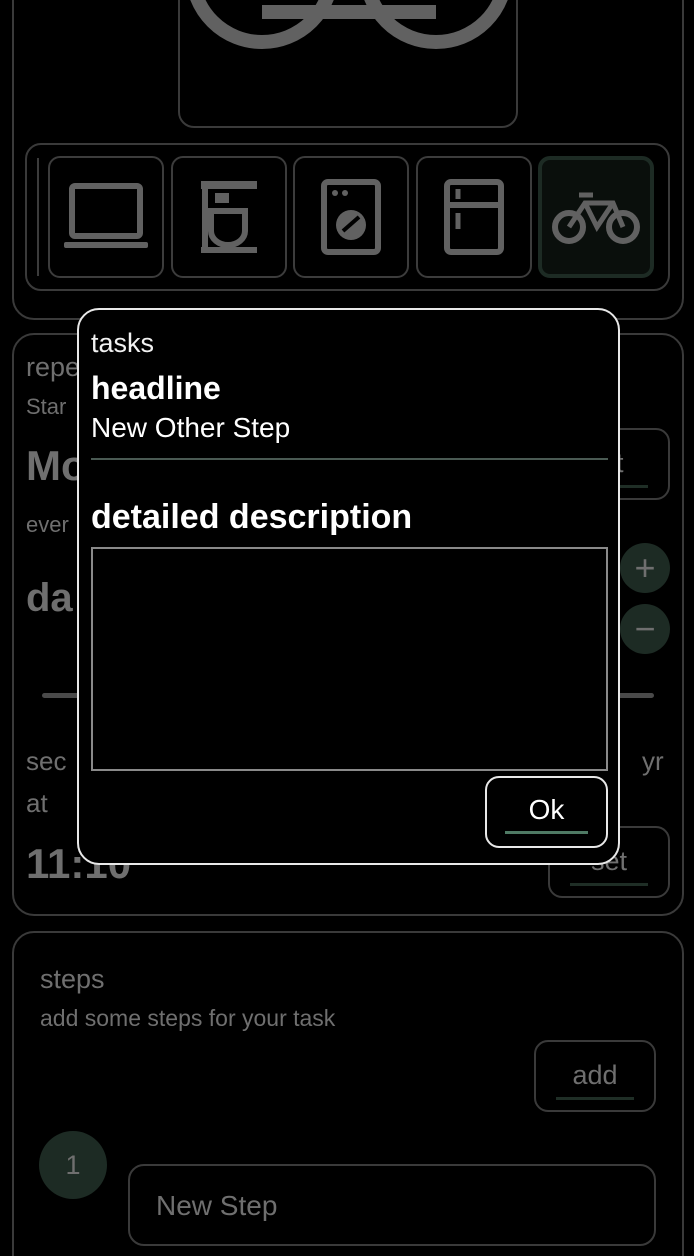 The width and height of the screenshot is (694, 1256). I want to click on repeat-every-label: ever, so click(47, 524).